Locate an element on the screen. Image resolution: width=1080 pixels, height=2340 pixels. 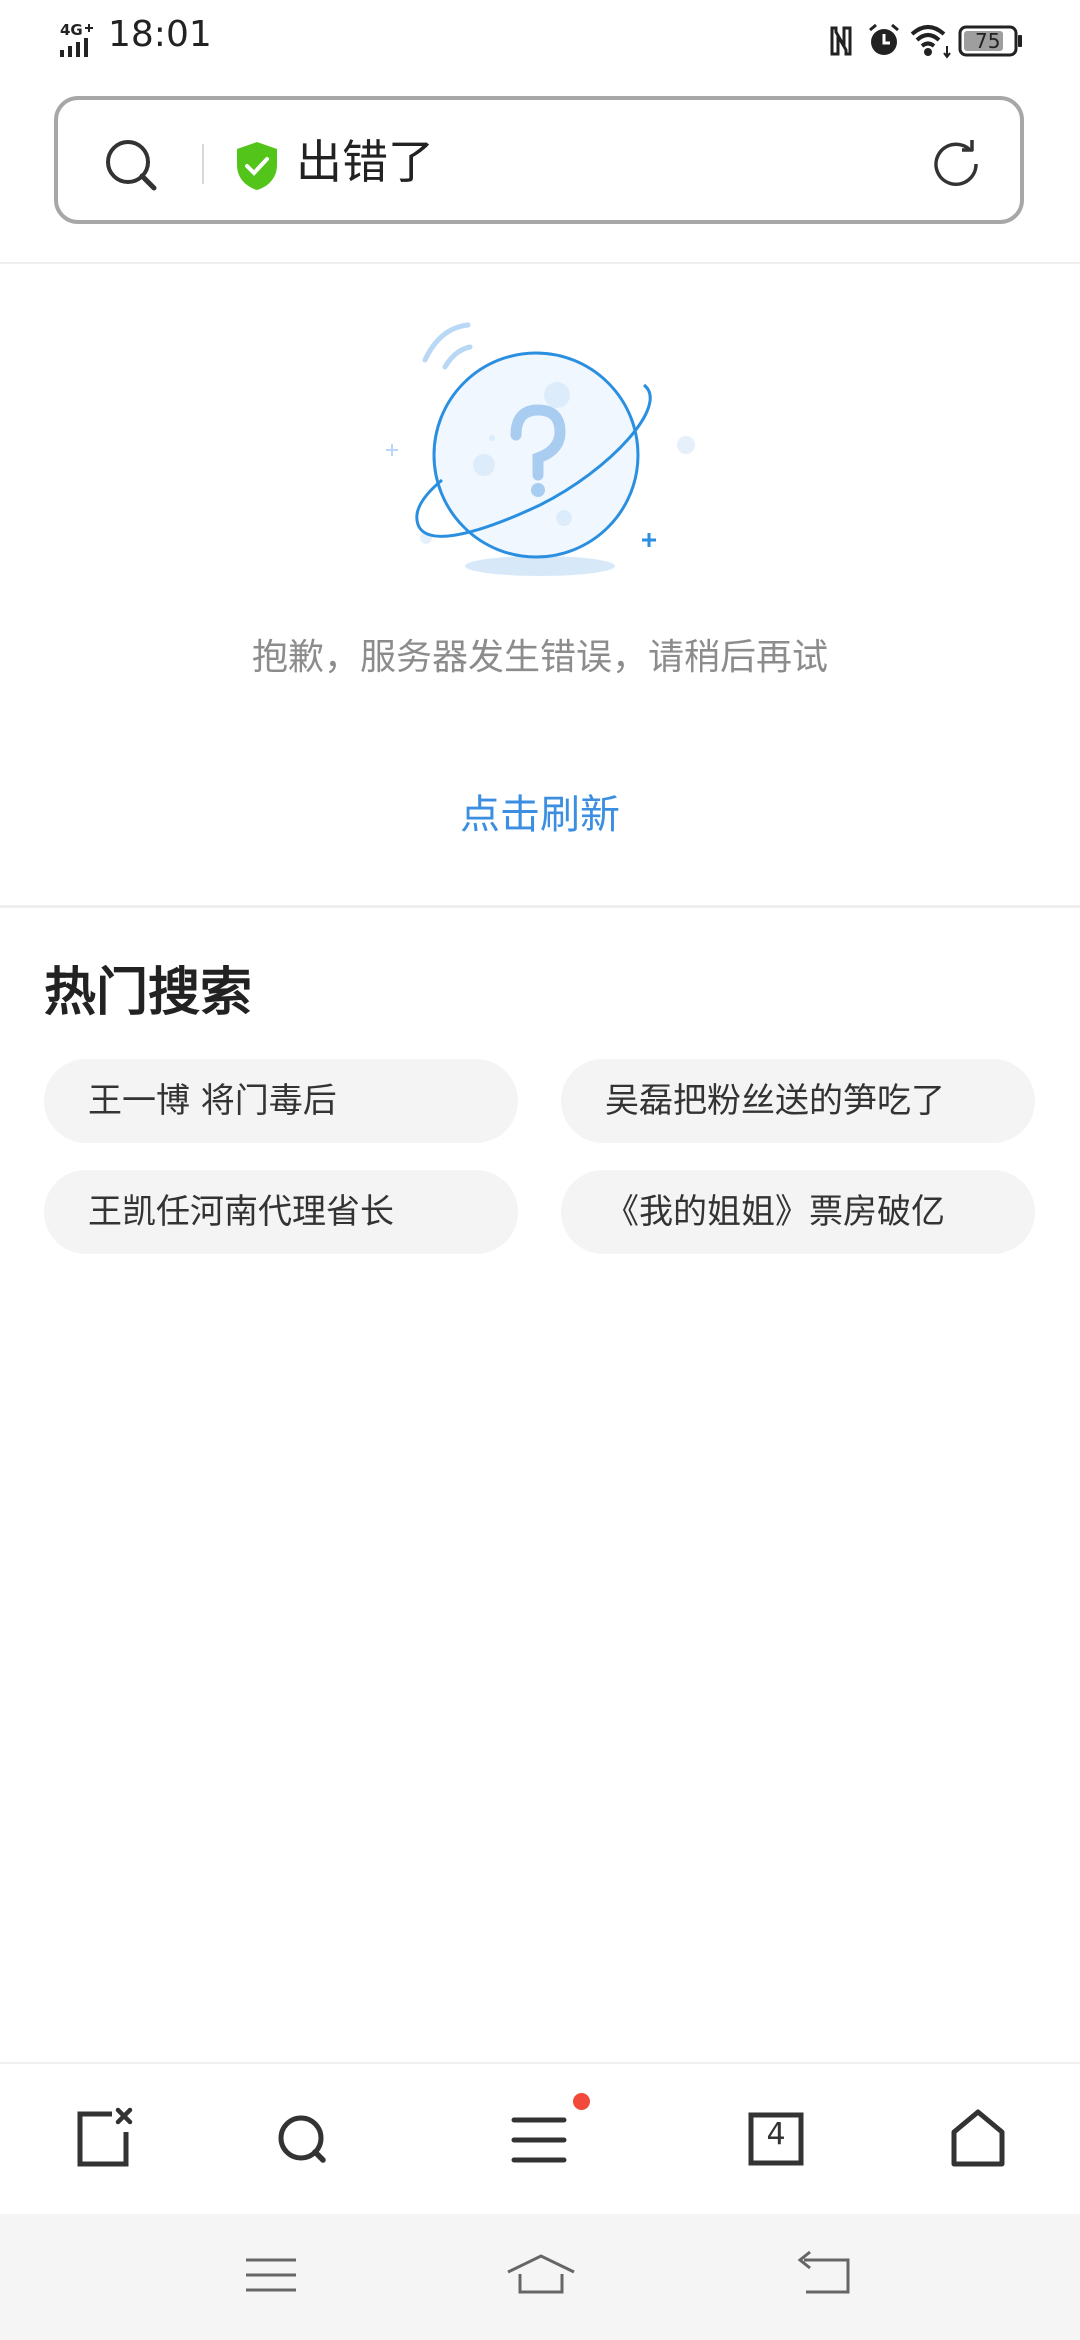
hot-search-chip: 《我的姐姐》票房破亿 is located at coordinates (798, 1212).